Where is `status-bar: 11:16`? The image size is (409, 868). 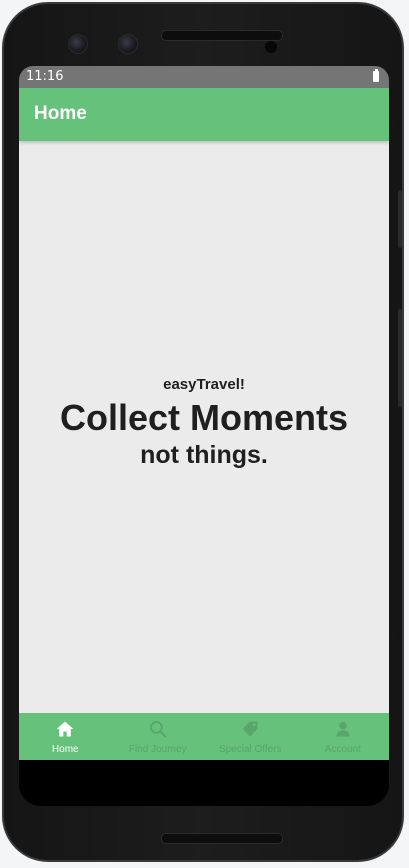 status-bar: 11:16 is located at coordinates (204, 77).